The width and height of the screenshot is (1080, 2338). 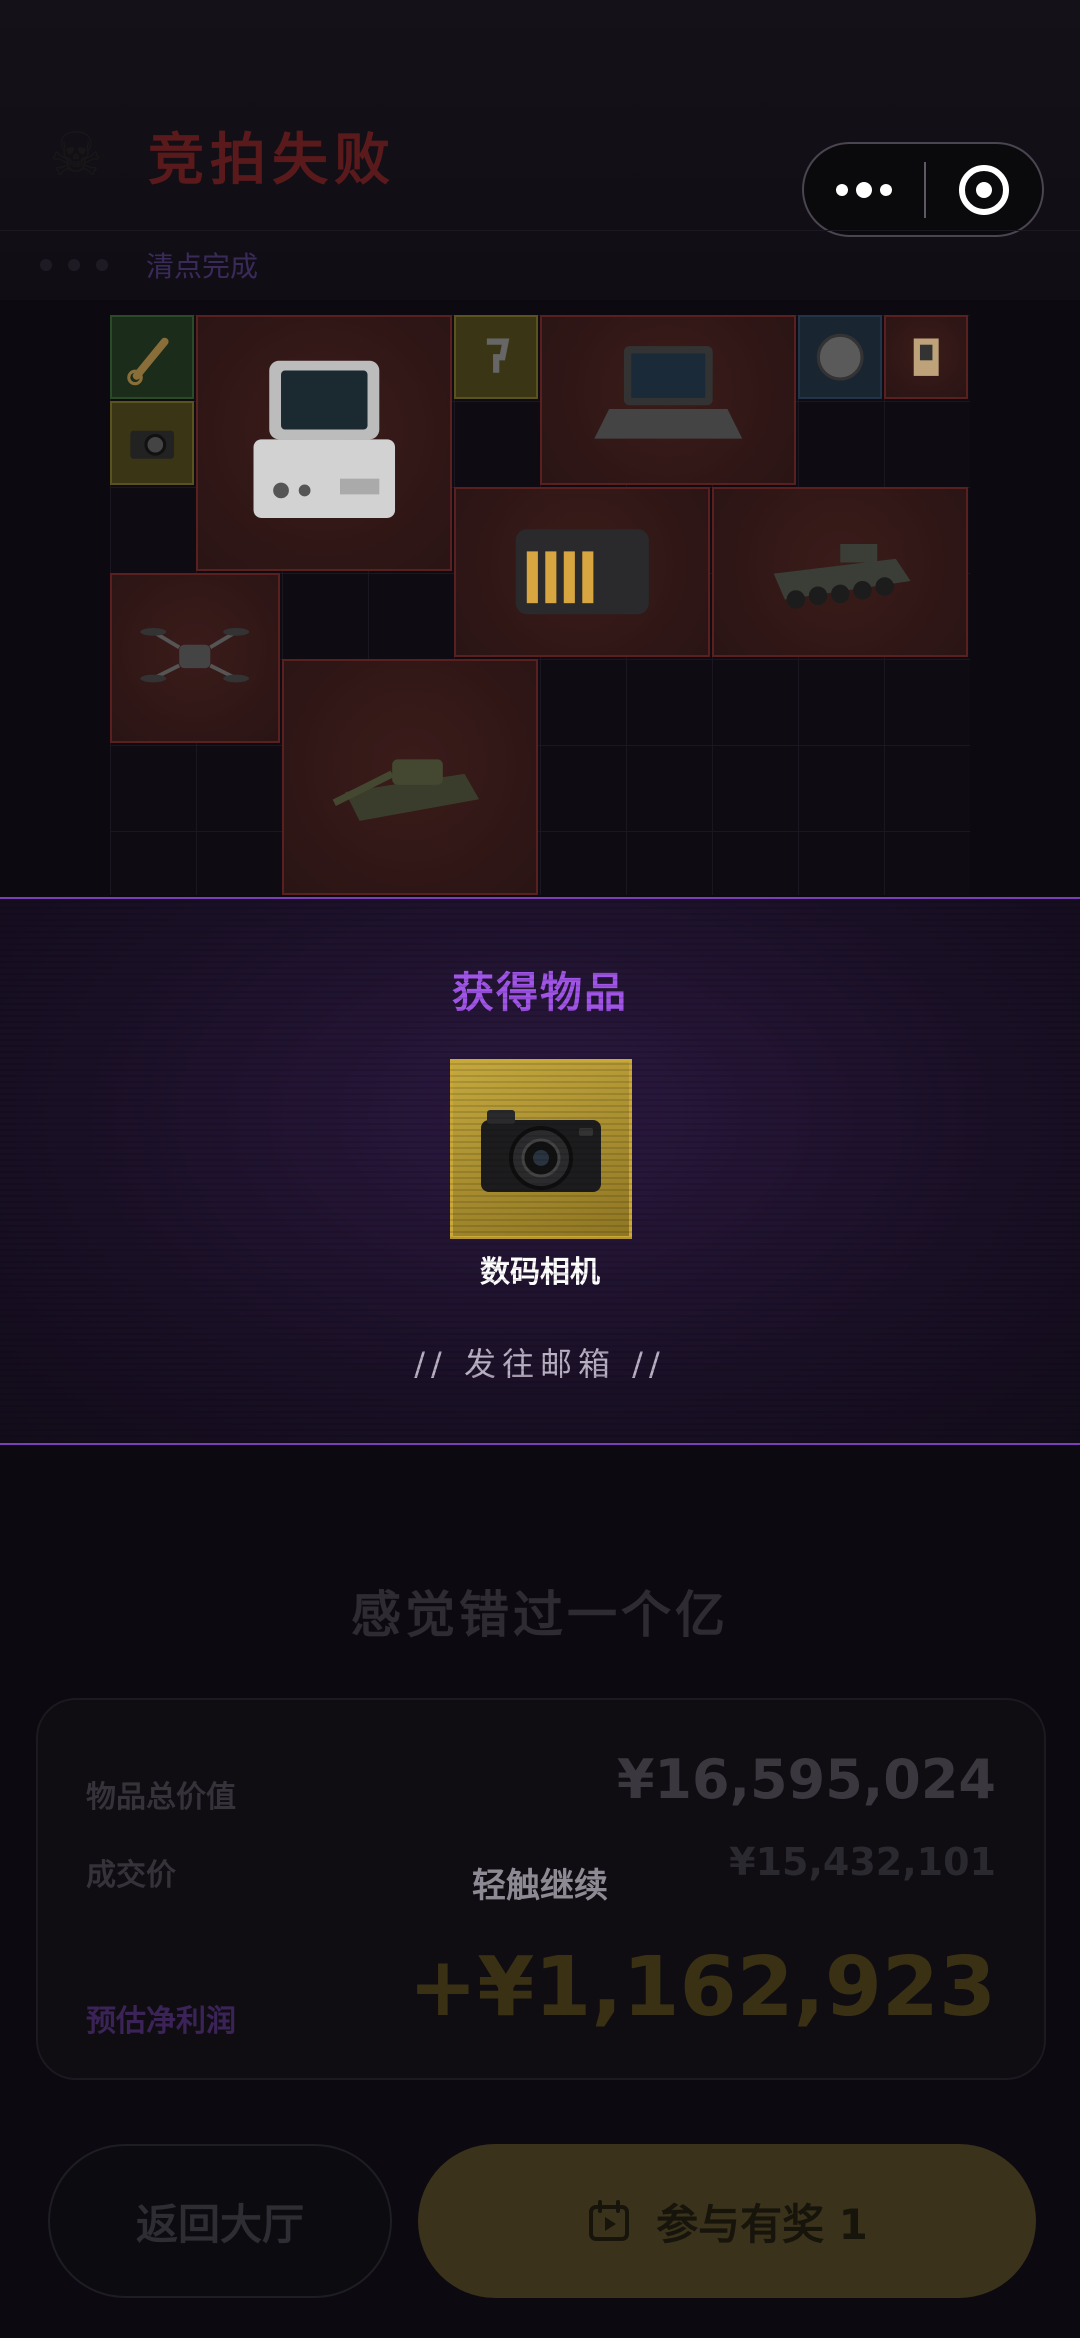 I want to click on prize-button: 参与有奖 1, so click(x=727, y=2221).